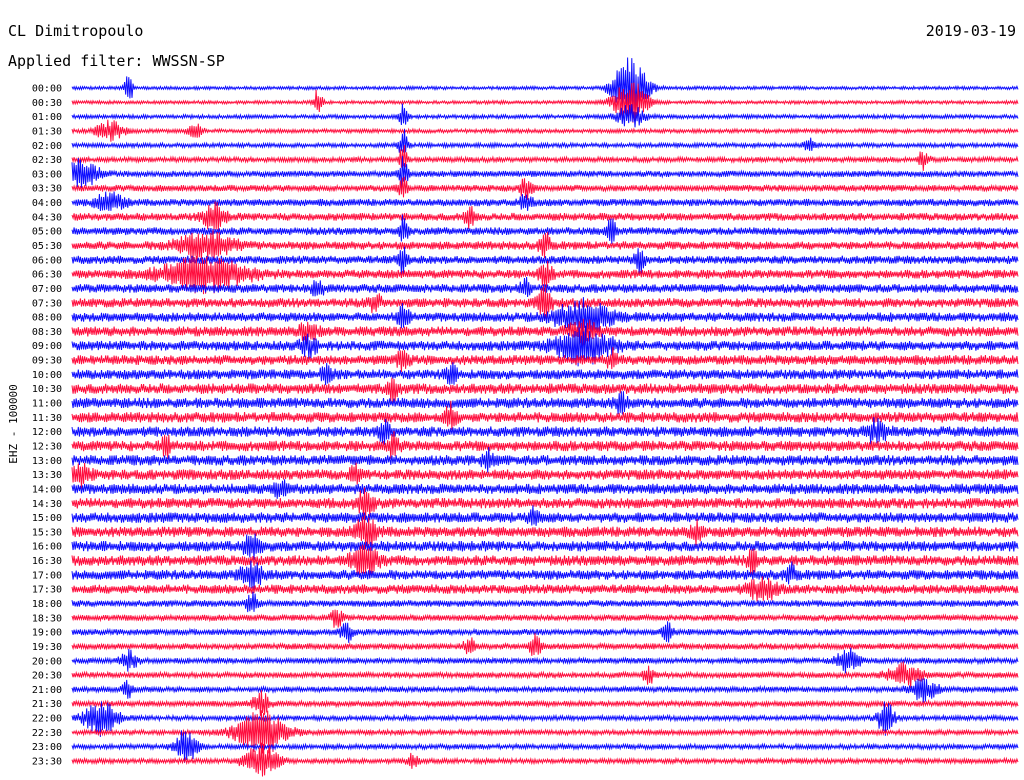 Image resolution: width=1024 pixels, height=780 pixels. What do you see at coordinates (47, 719) in the screenshot?
I see `time-label: 22:00` at bounding box center [47, 719].